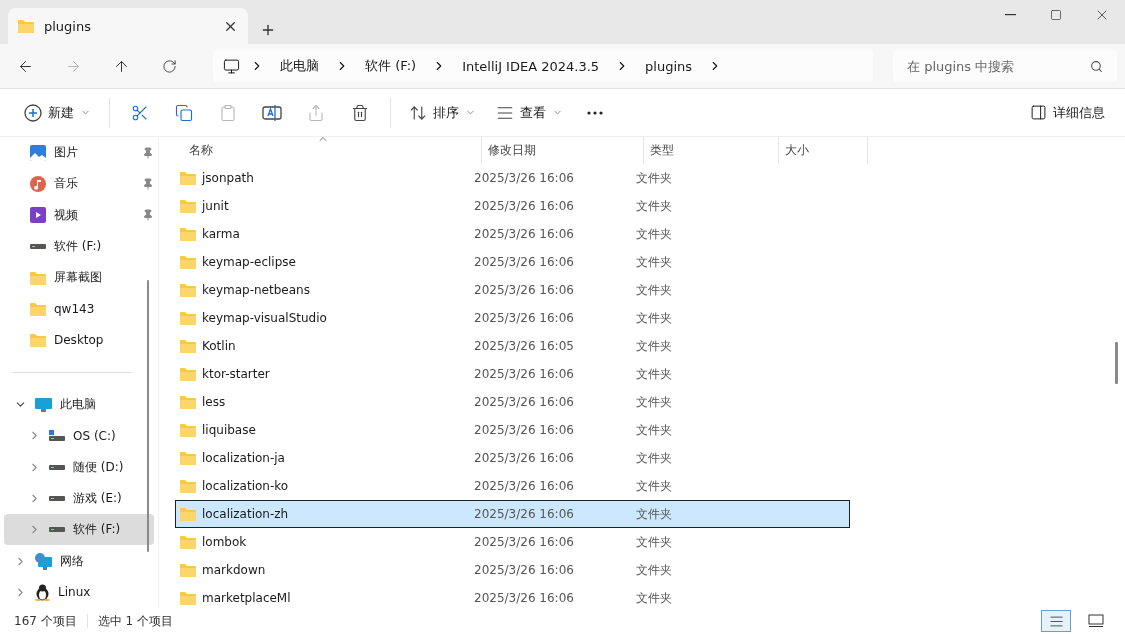 This screenshot has width=1125, height=634. Describe the element at coordinates (79, 498) in the screenshot. I see `tree-item: 游戏 (E:)` at that location.